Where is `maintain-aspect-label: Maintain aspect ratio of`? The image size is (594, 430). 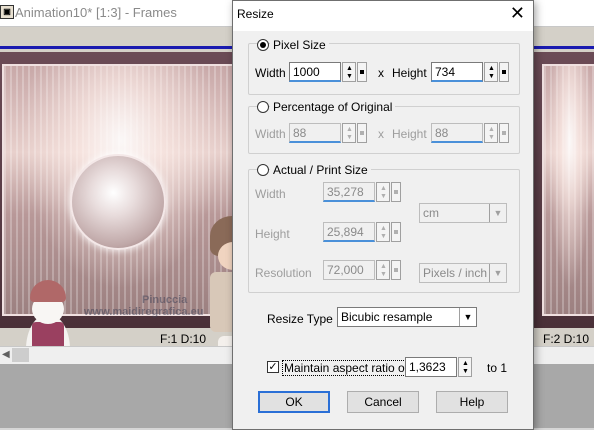
maintain-aspect-label: Maintain aspect ratio of is located at coordinates (346, 368).